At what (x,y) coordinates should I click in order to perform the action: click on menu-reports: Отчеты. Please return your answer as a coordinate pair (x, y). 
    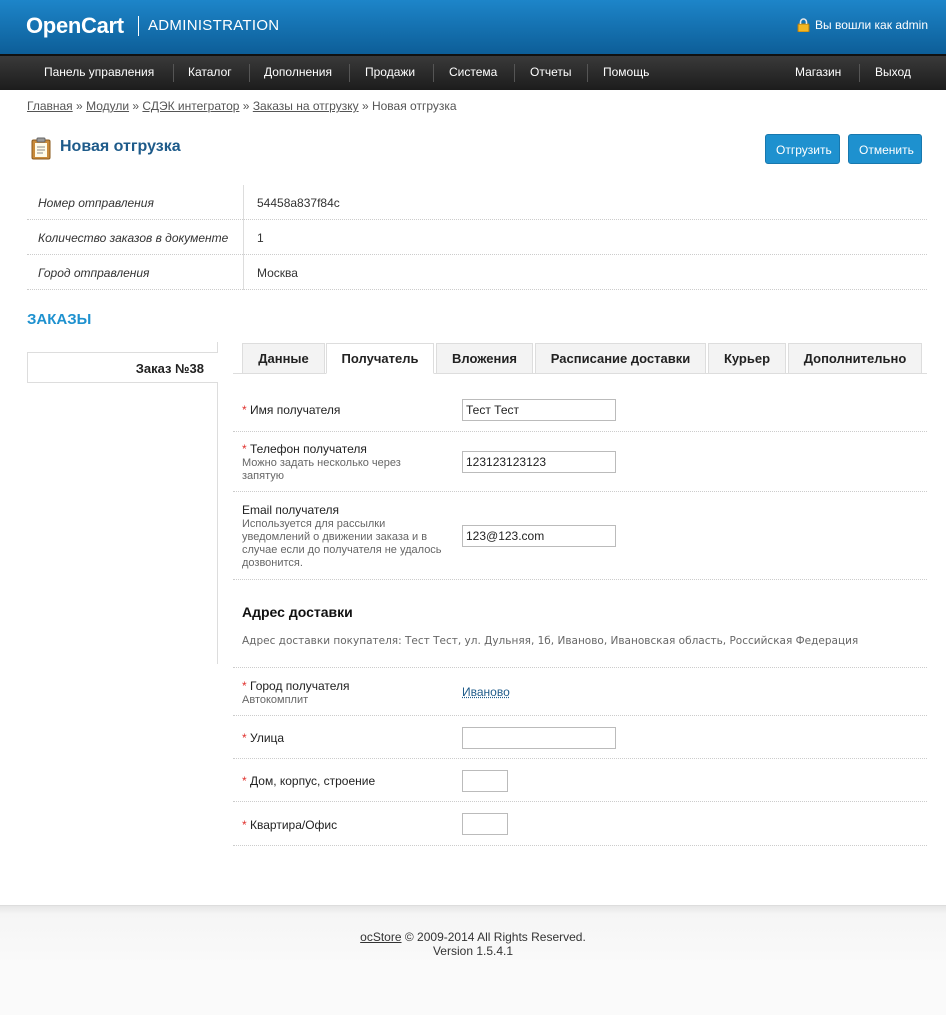
    Looking at the image, I should click on (550, 72).